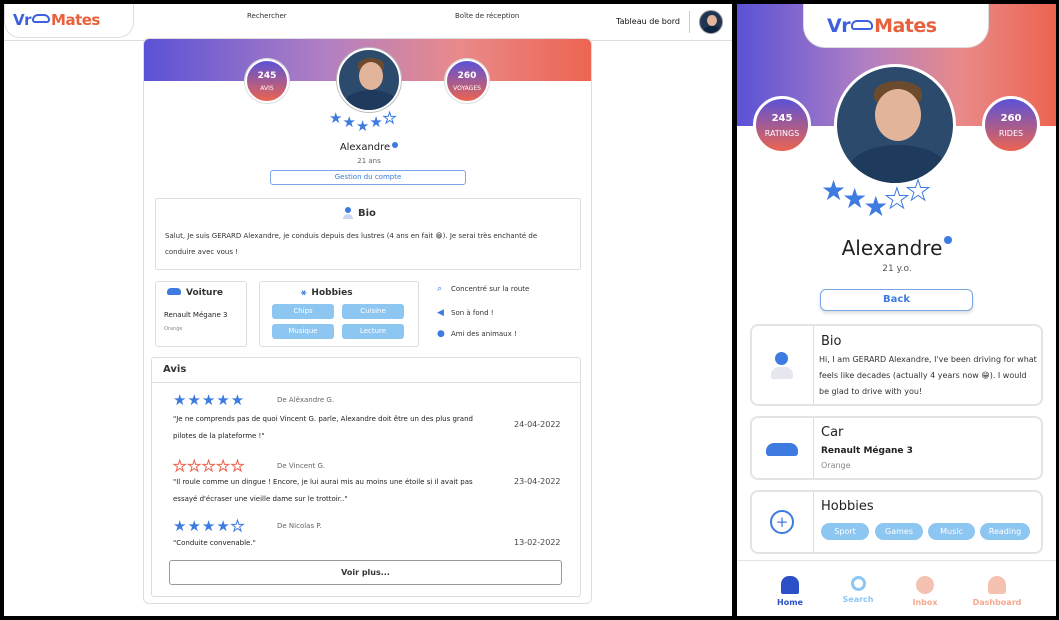  What do you see at coordinates (896, 522) in the screenshot?
I see `hobbies-card: + Hobbies Sport Games Music Reading` at bounding box center [896, 522].